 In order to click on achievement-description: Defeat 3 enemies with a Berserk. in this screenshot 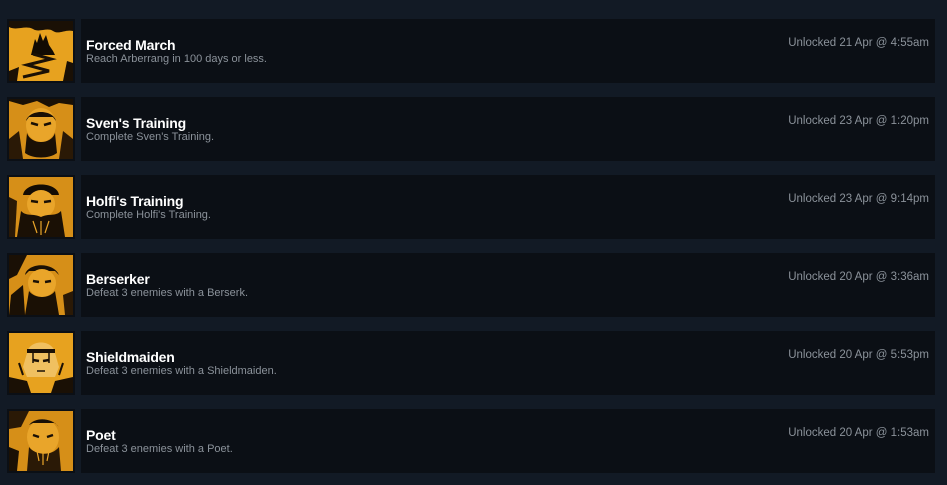, I will do `click(167, 293)`.